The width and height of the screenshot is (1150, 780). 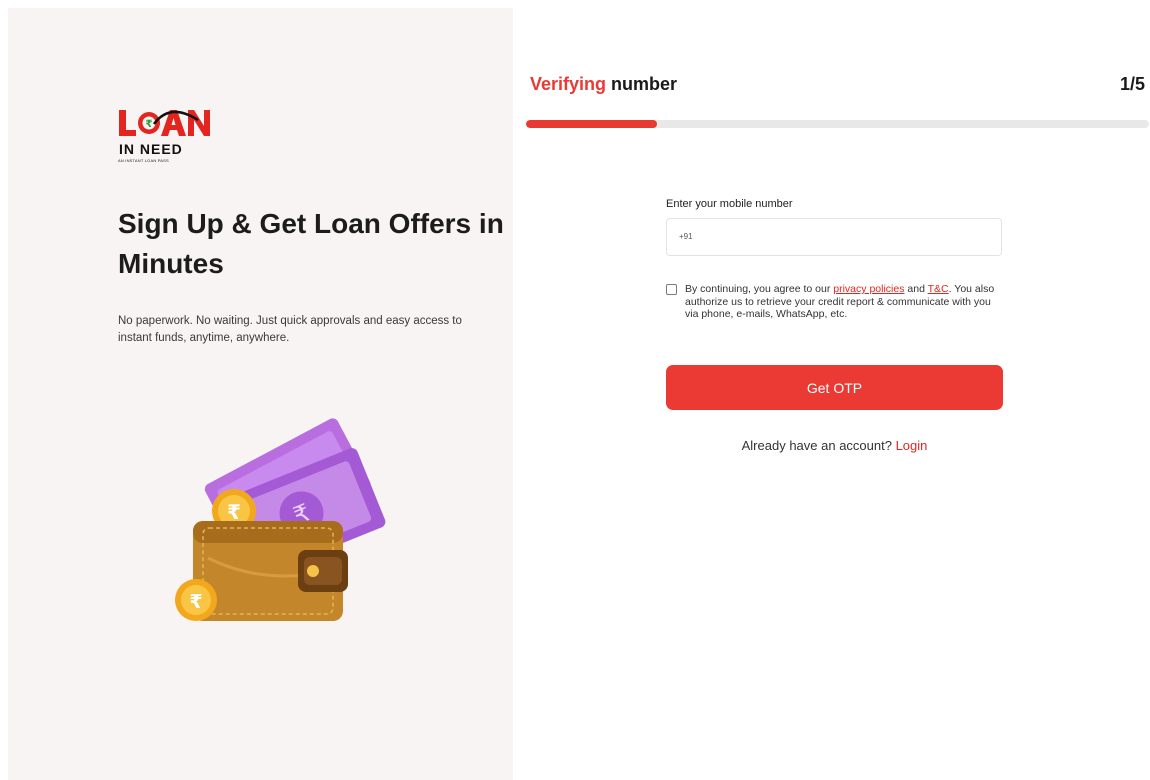 What do you see at coordinates (143, 160) in the screenshot?
I see `logo-tagline: AN INSTANT LOAN PASS` at bounding box center [143, 160].